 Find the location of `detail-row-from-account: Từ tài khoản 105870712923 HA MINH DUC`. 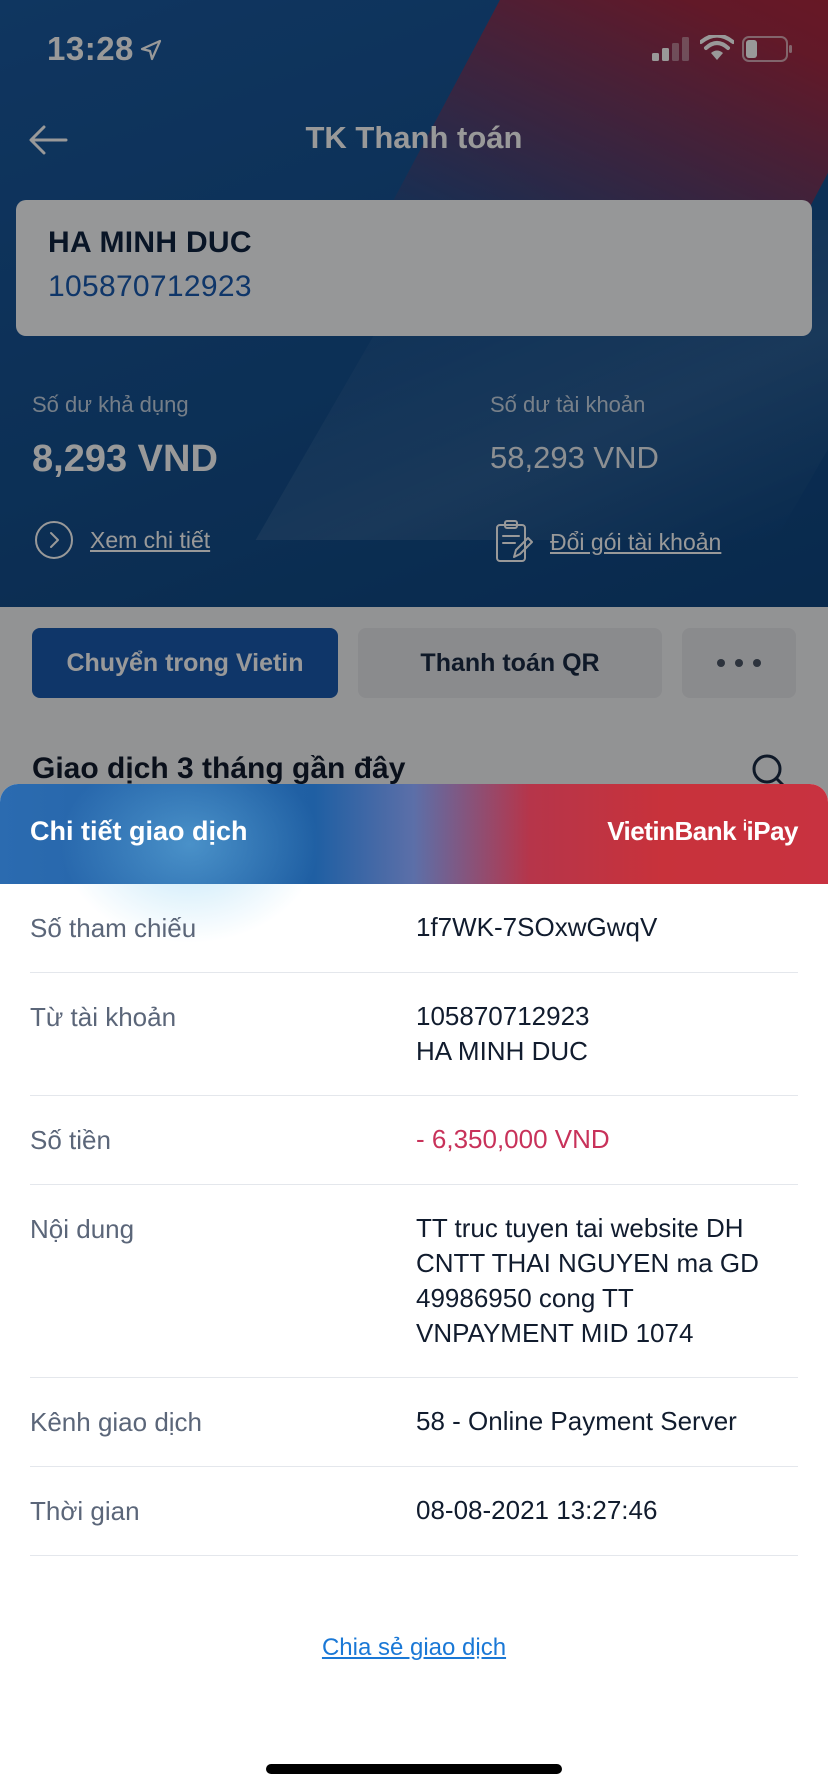

detail-row-from-account: Từ tài khoản 105870712923 HA MINH DUC is located at coordinates (414, 1034).